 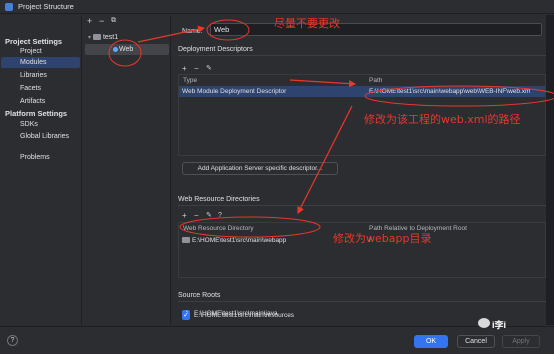 I want to click on nav-item-facets: Facets, so click(x=30, y=88).